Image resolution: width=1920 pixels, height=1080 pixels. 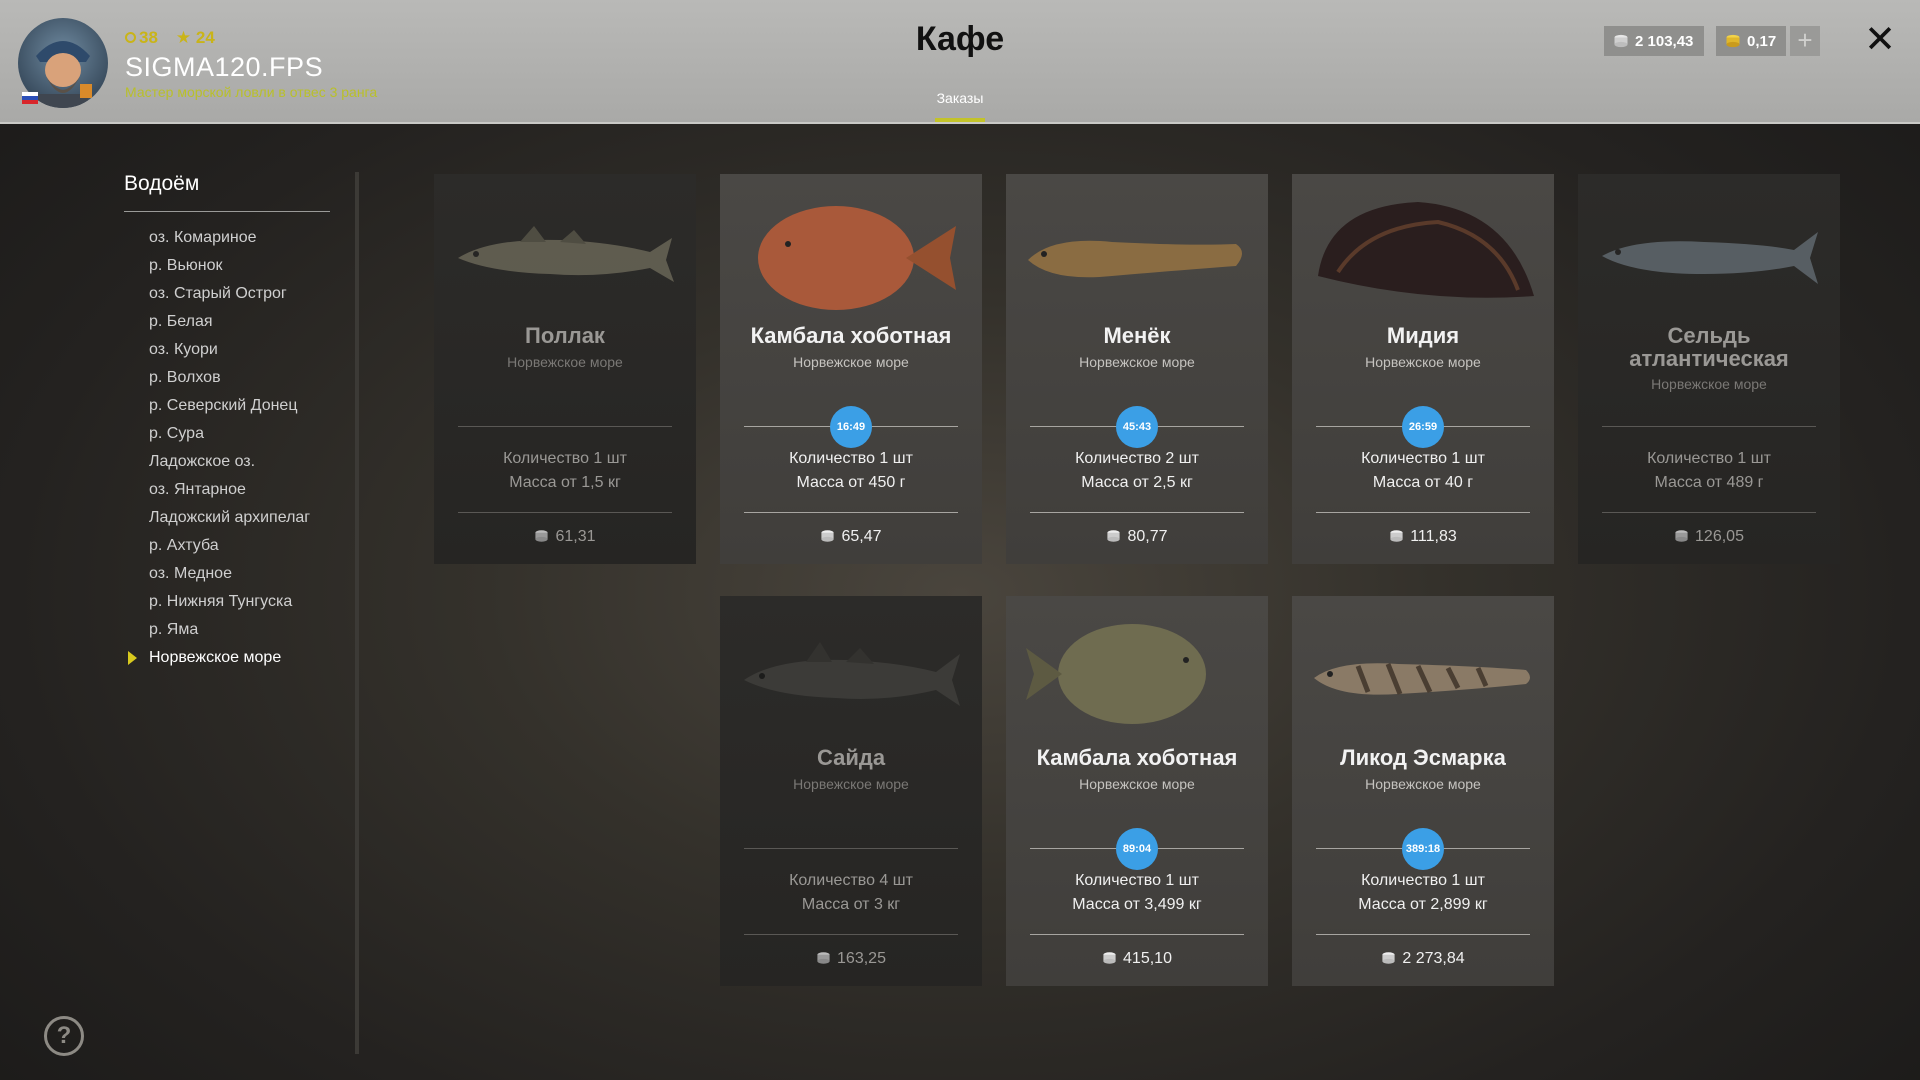 What do you see at coordinates (1433, 536) in the screenshot?
I see `price-value: 111,83` at bounding box center [1433, 536].